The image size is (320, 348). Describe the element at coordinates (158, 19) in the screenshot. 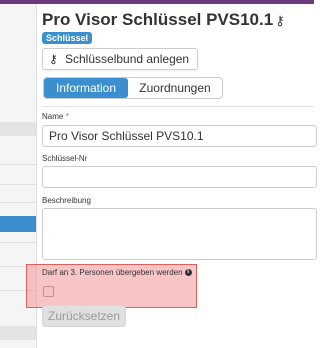

I see `page-title-text: Pro Visor Schlüssel PVS10.1` at that location.